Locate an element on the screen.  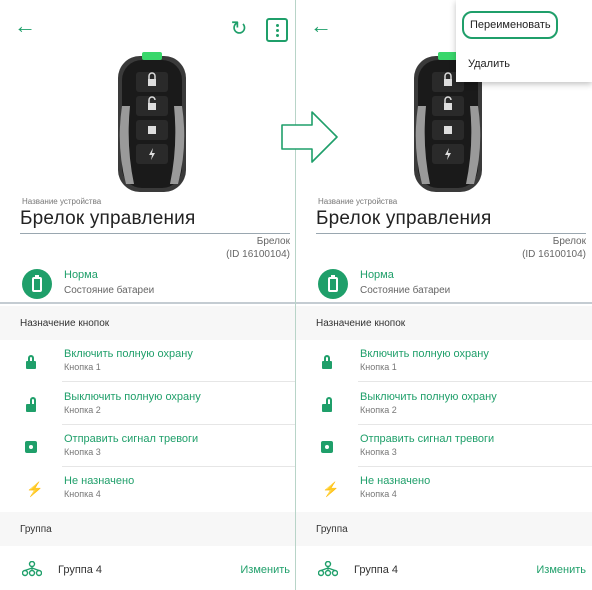
key-fob-image is located at coordinates (152, 122).